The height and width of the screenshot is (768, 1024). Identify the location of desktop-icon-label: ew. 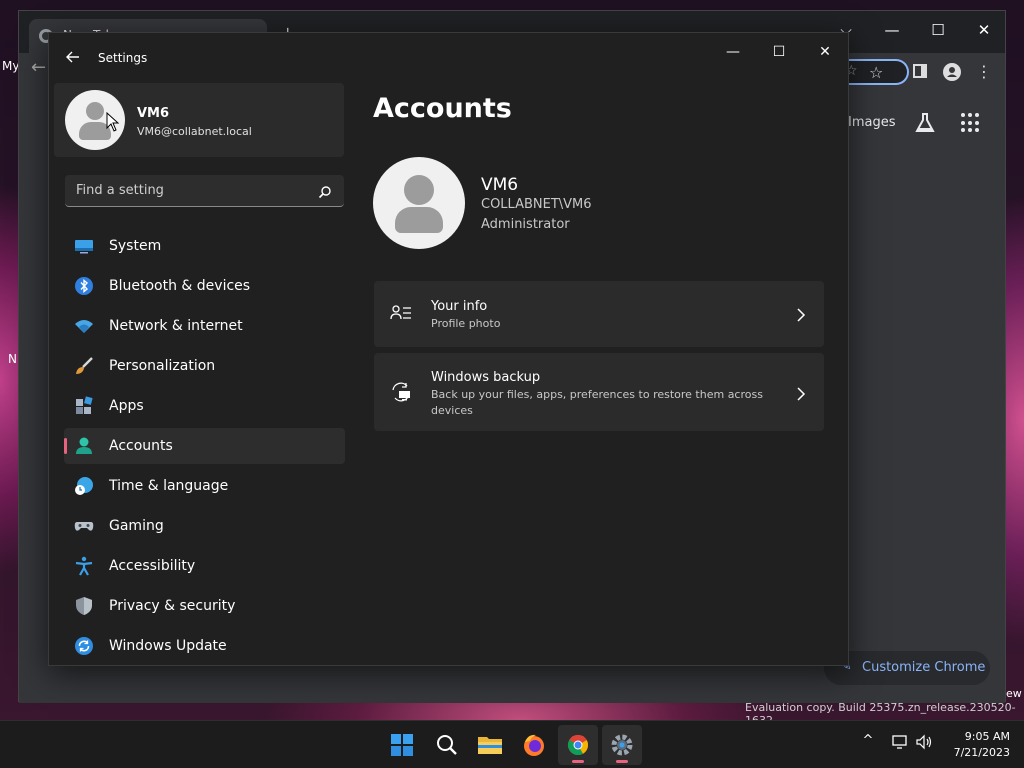
(1014, 693).